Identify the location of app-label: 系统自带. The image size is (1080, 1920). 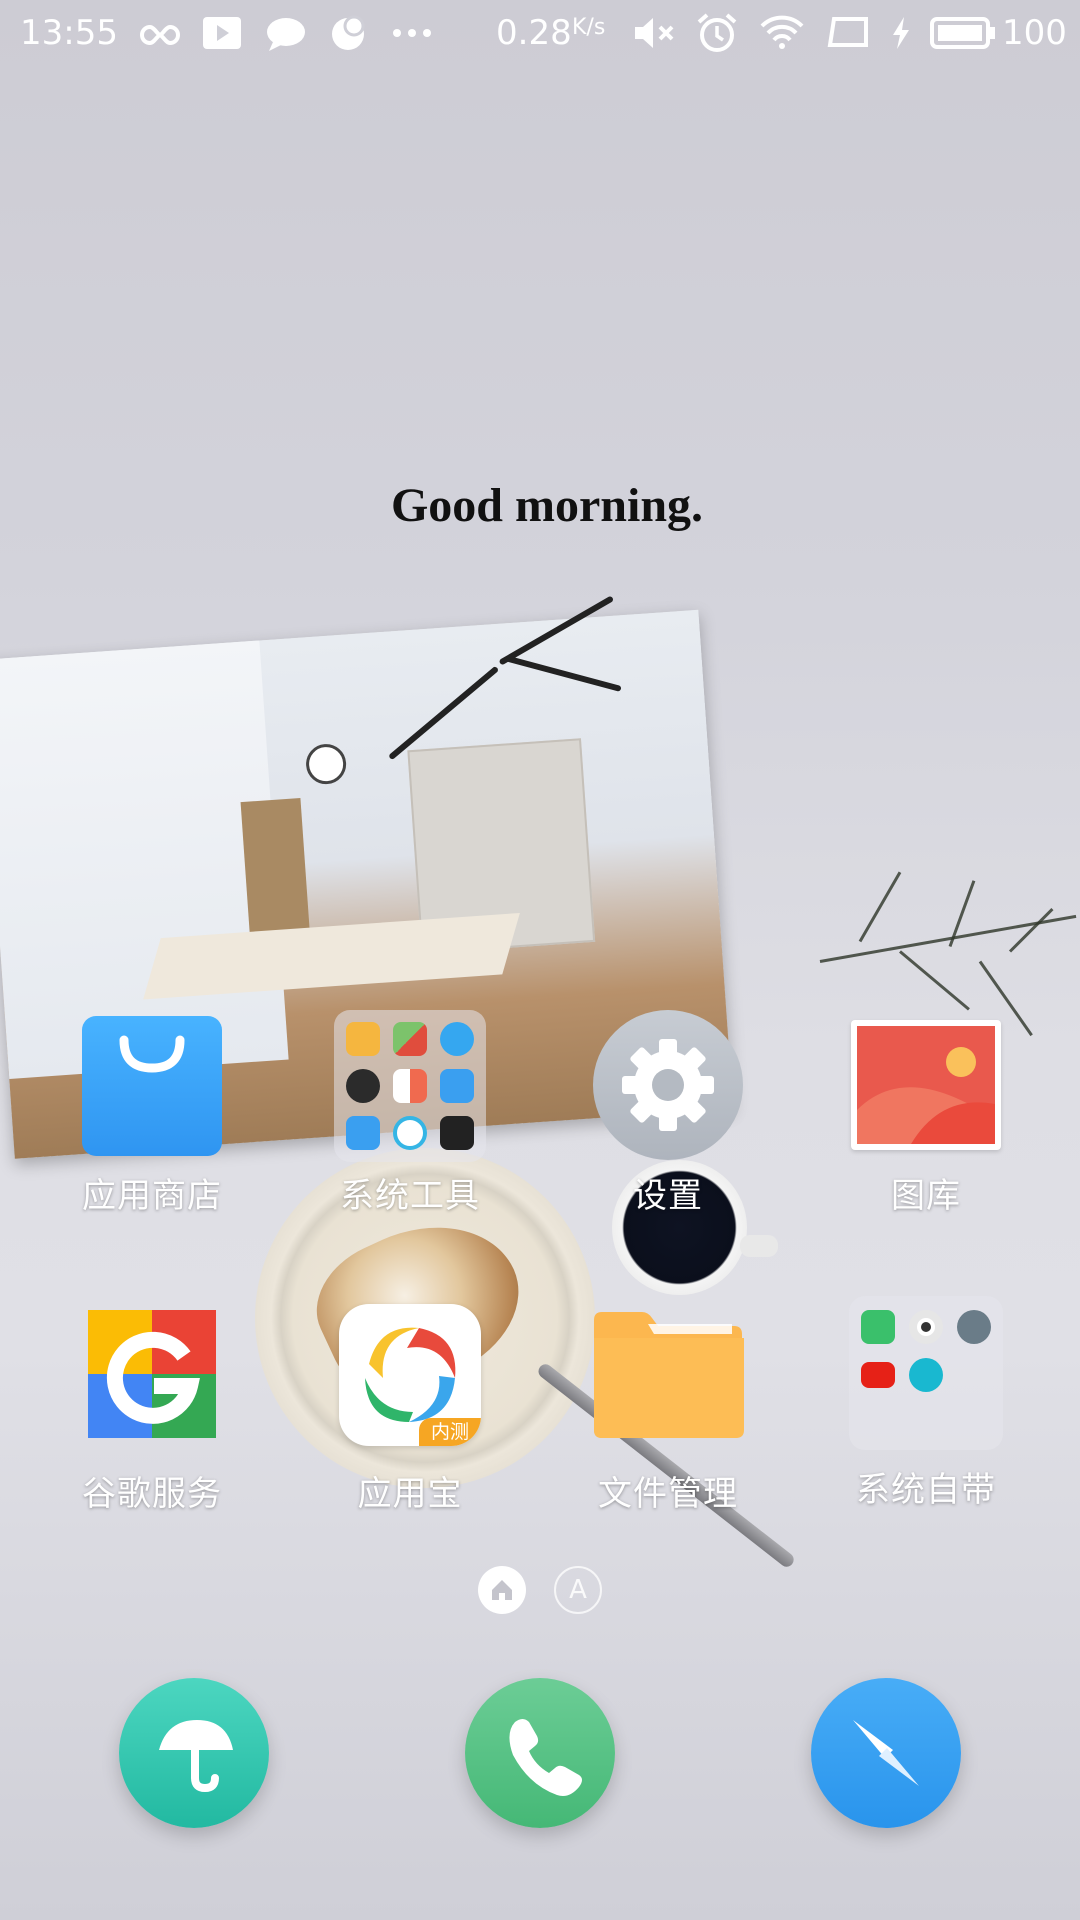
(926, 1490).